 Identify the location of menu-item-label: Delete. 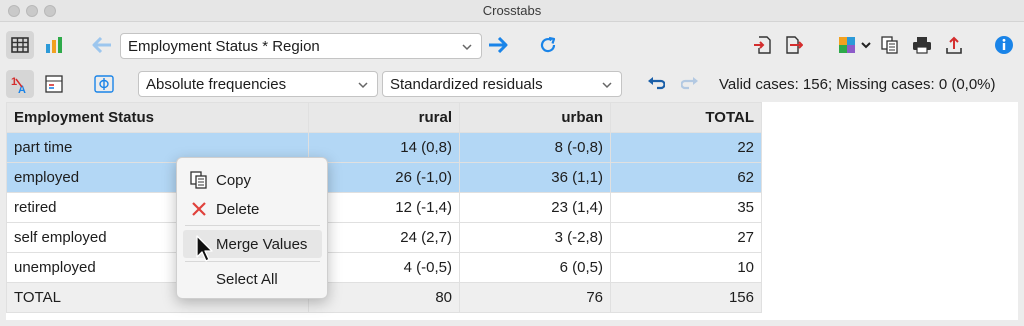
(238, 209).